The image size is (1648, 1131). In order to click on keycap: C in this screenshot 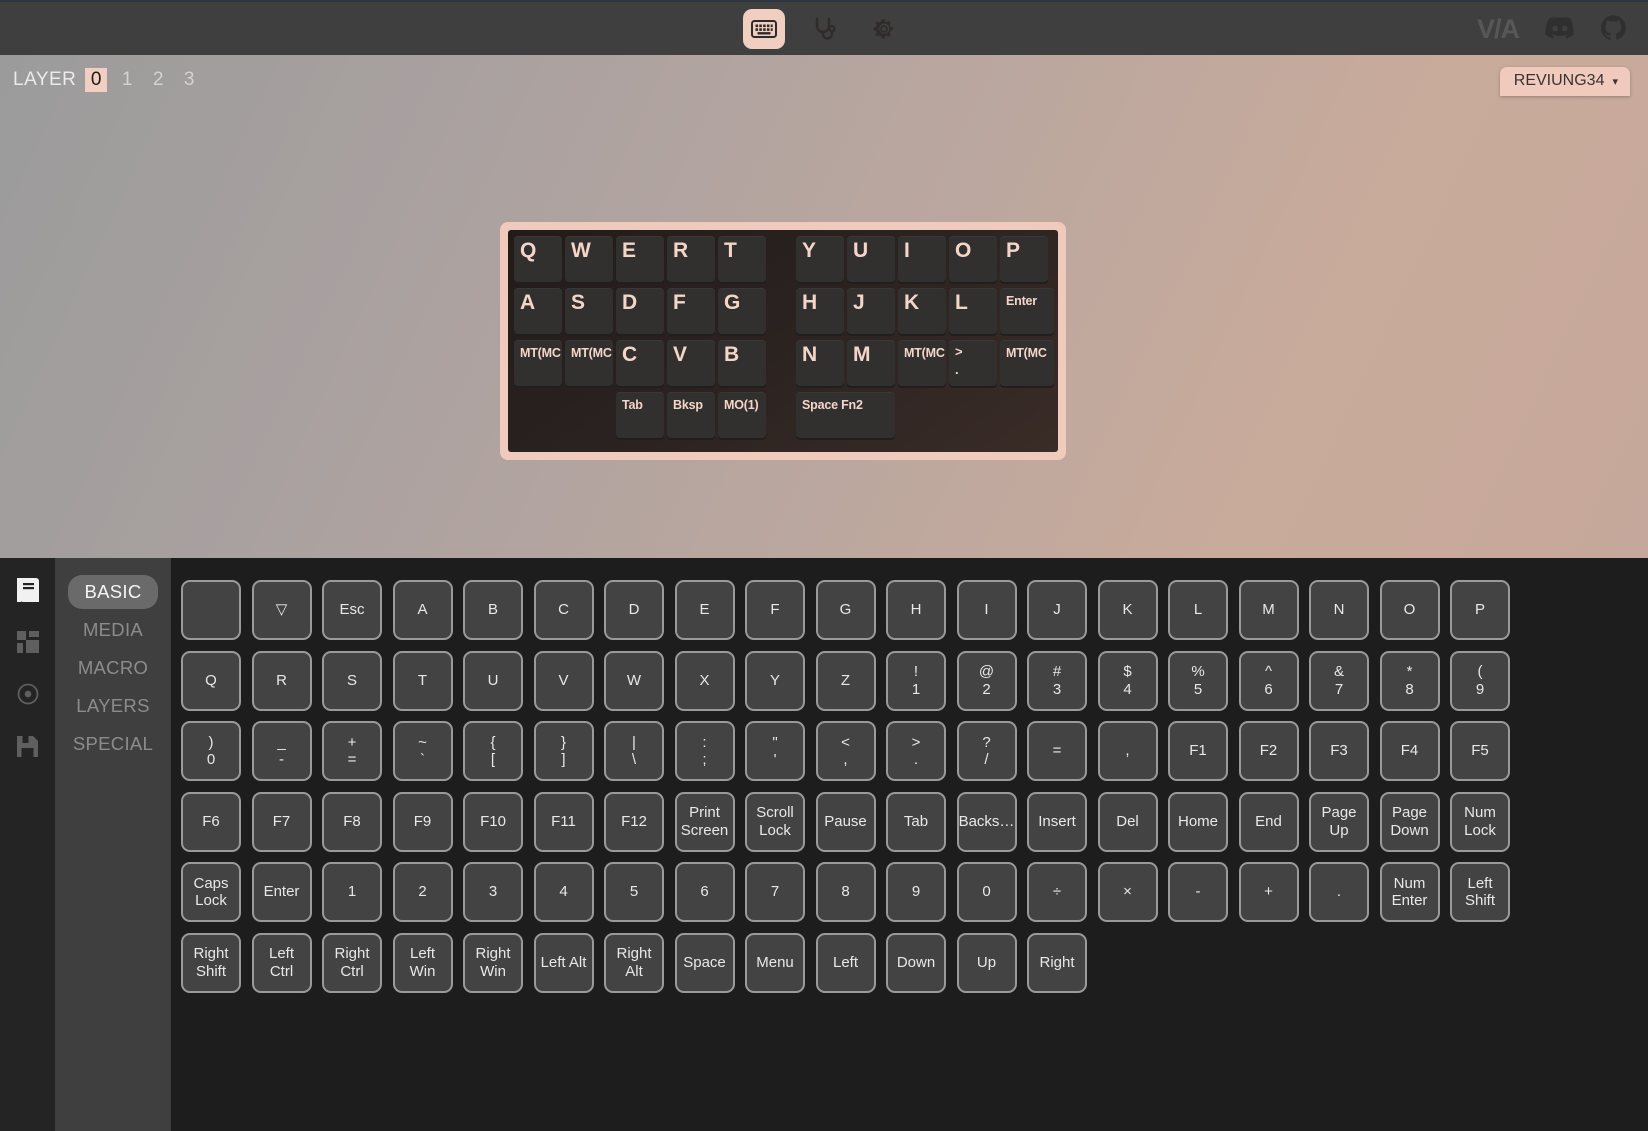, I will do `click(640, 364)`.